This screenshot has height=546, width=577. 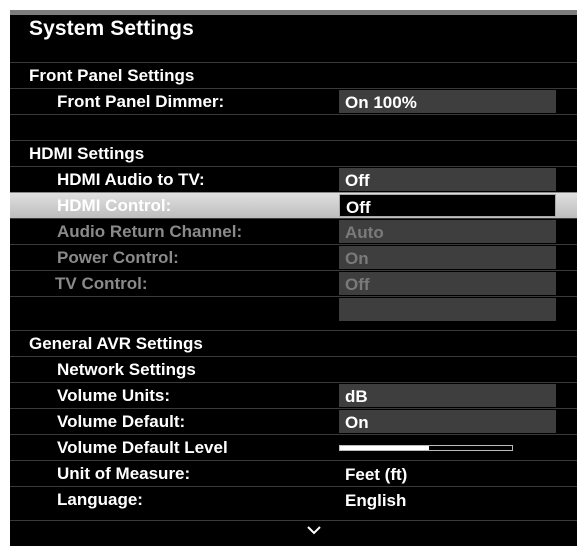 I want to click on volume-units-value: dB, so click(x=447, y=395).